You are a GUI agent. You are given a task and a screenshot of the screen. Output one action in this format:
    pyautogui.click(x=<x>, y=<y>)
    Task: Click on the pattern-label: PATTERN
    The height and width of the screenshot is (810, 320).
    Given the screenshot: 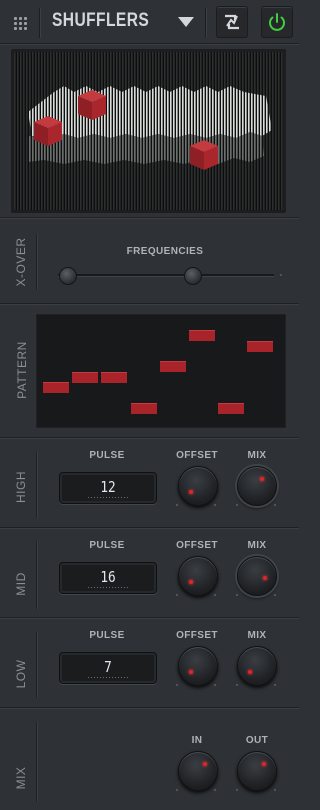 What is the action you would take?
    pyautogui.click(x=22, y=370)
    